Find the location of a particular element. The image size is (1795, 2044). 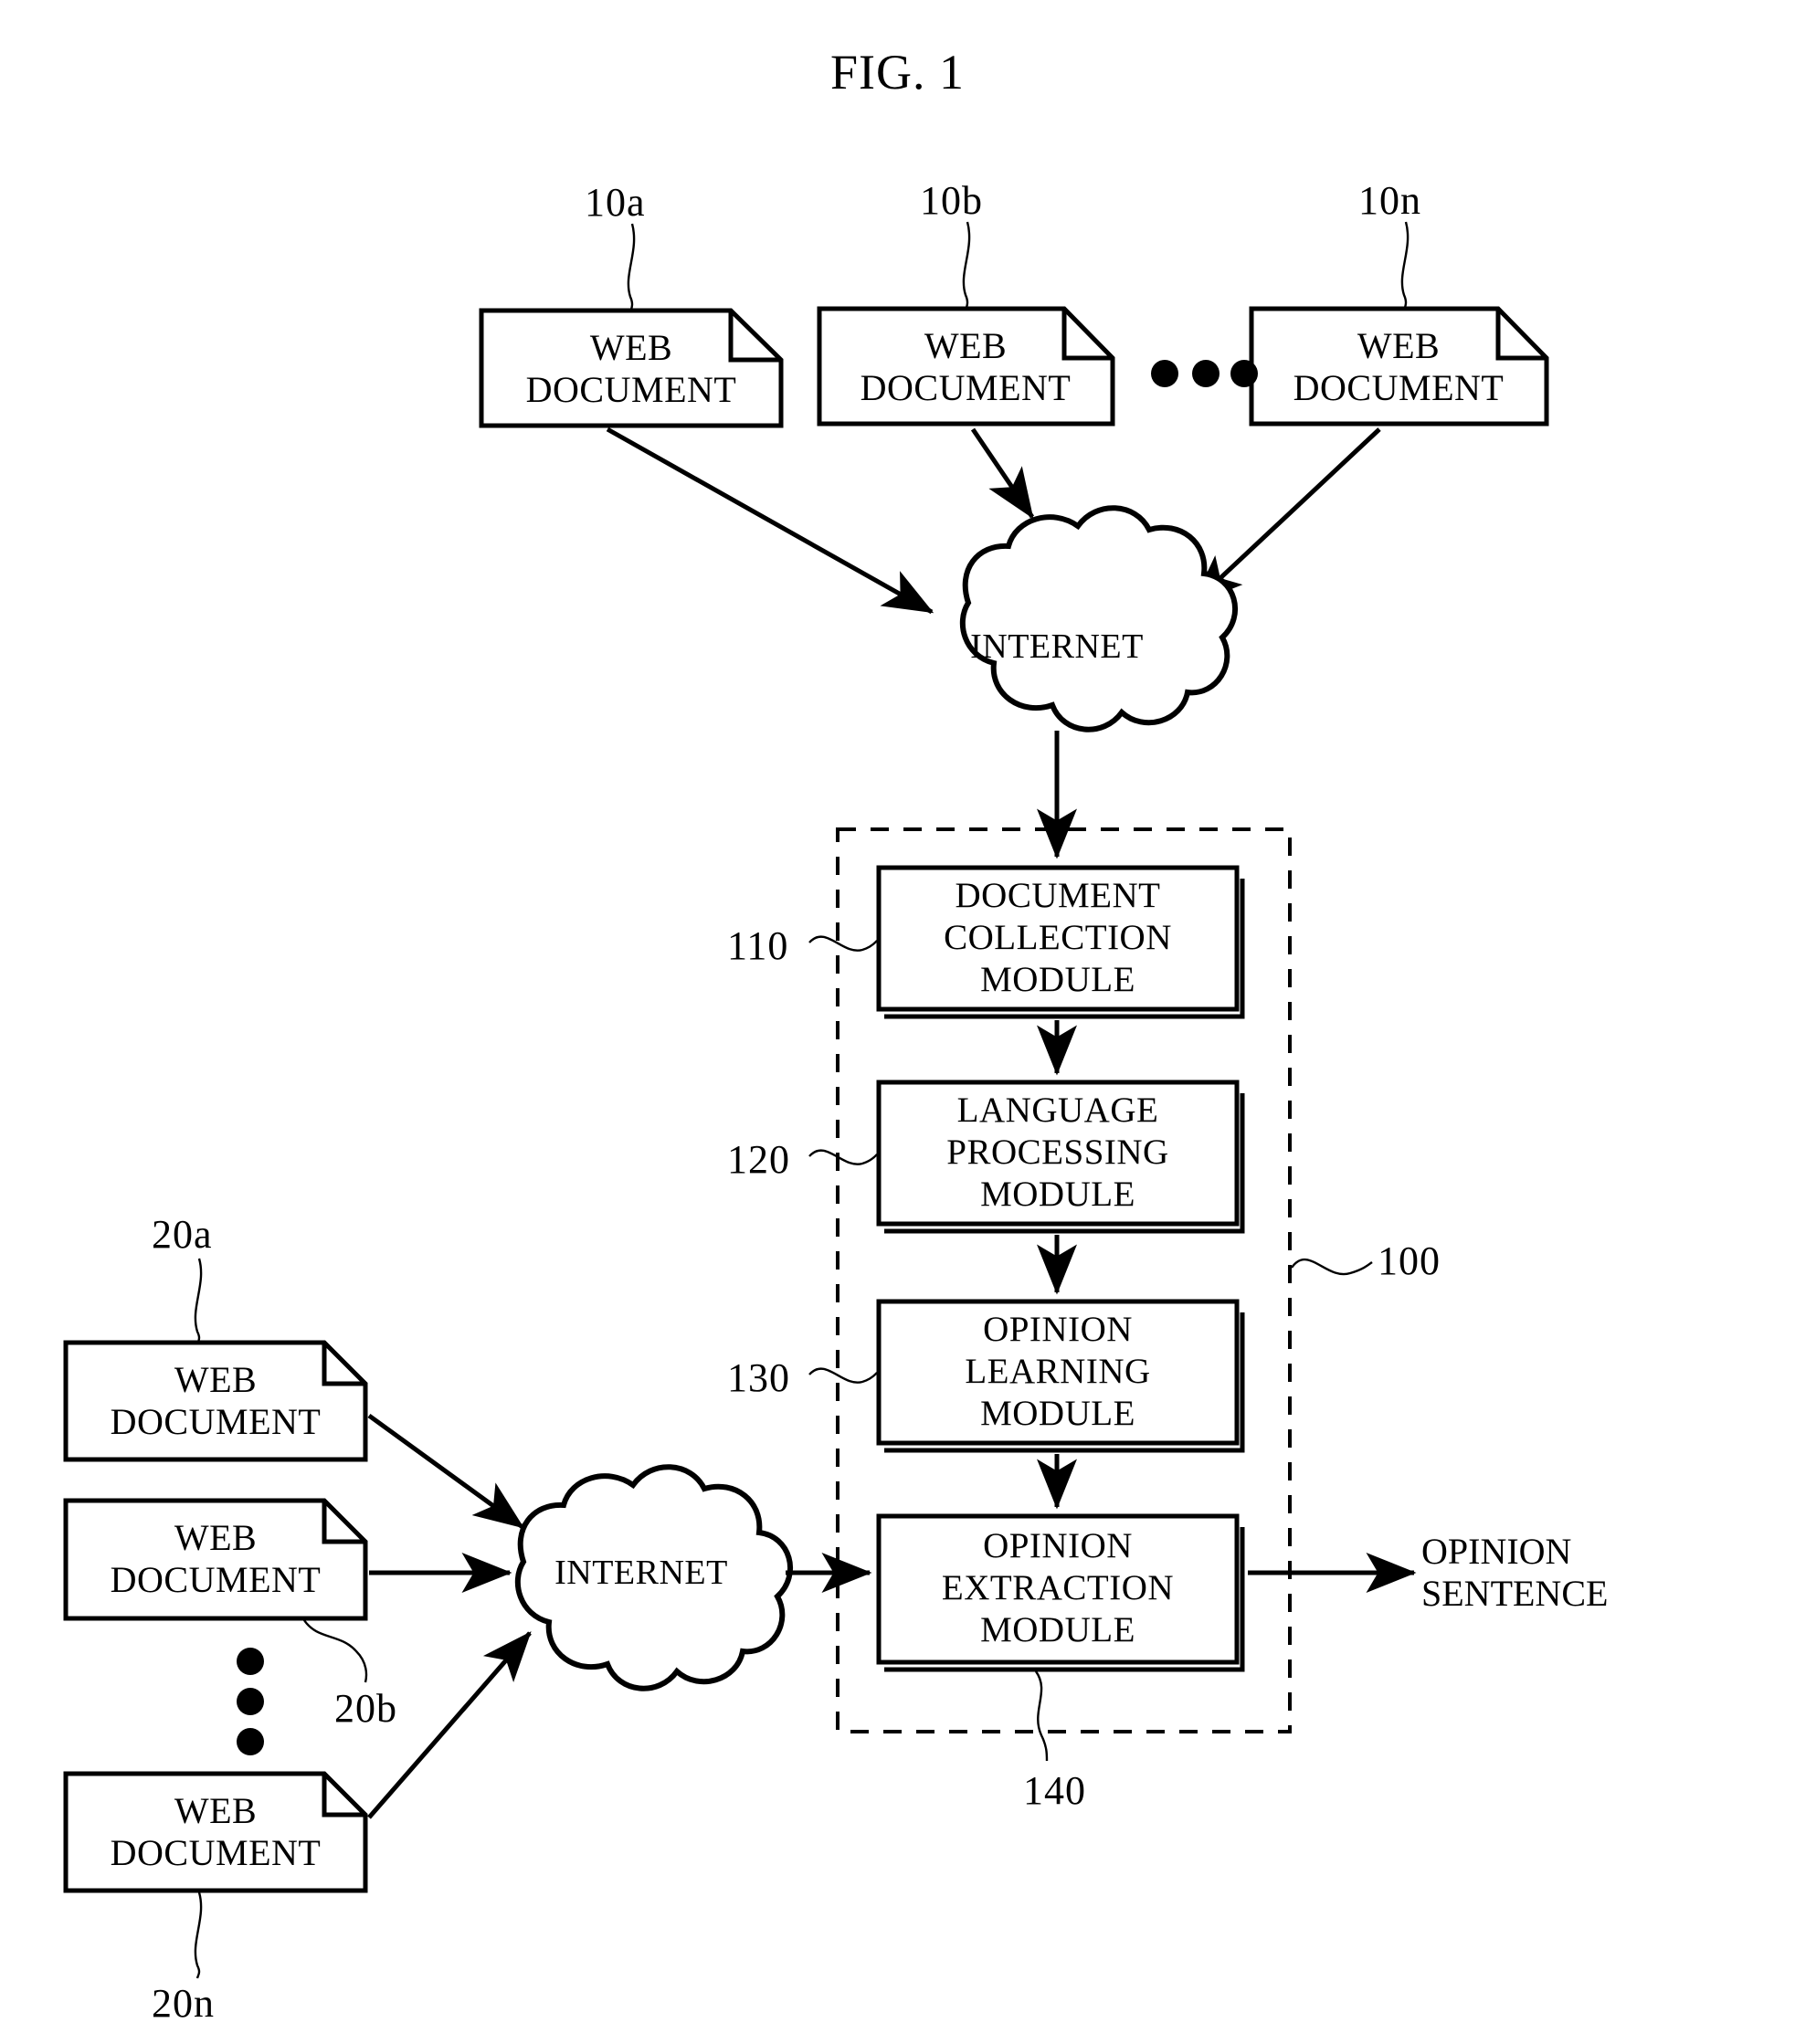

reference-label-20a: 20a is located at coordinates (182, 1234).